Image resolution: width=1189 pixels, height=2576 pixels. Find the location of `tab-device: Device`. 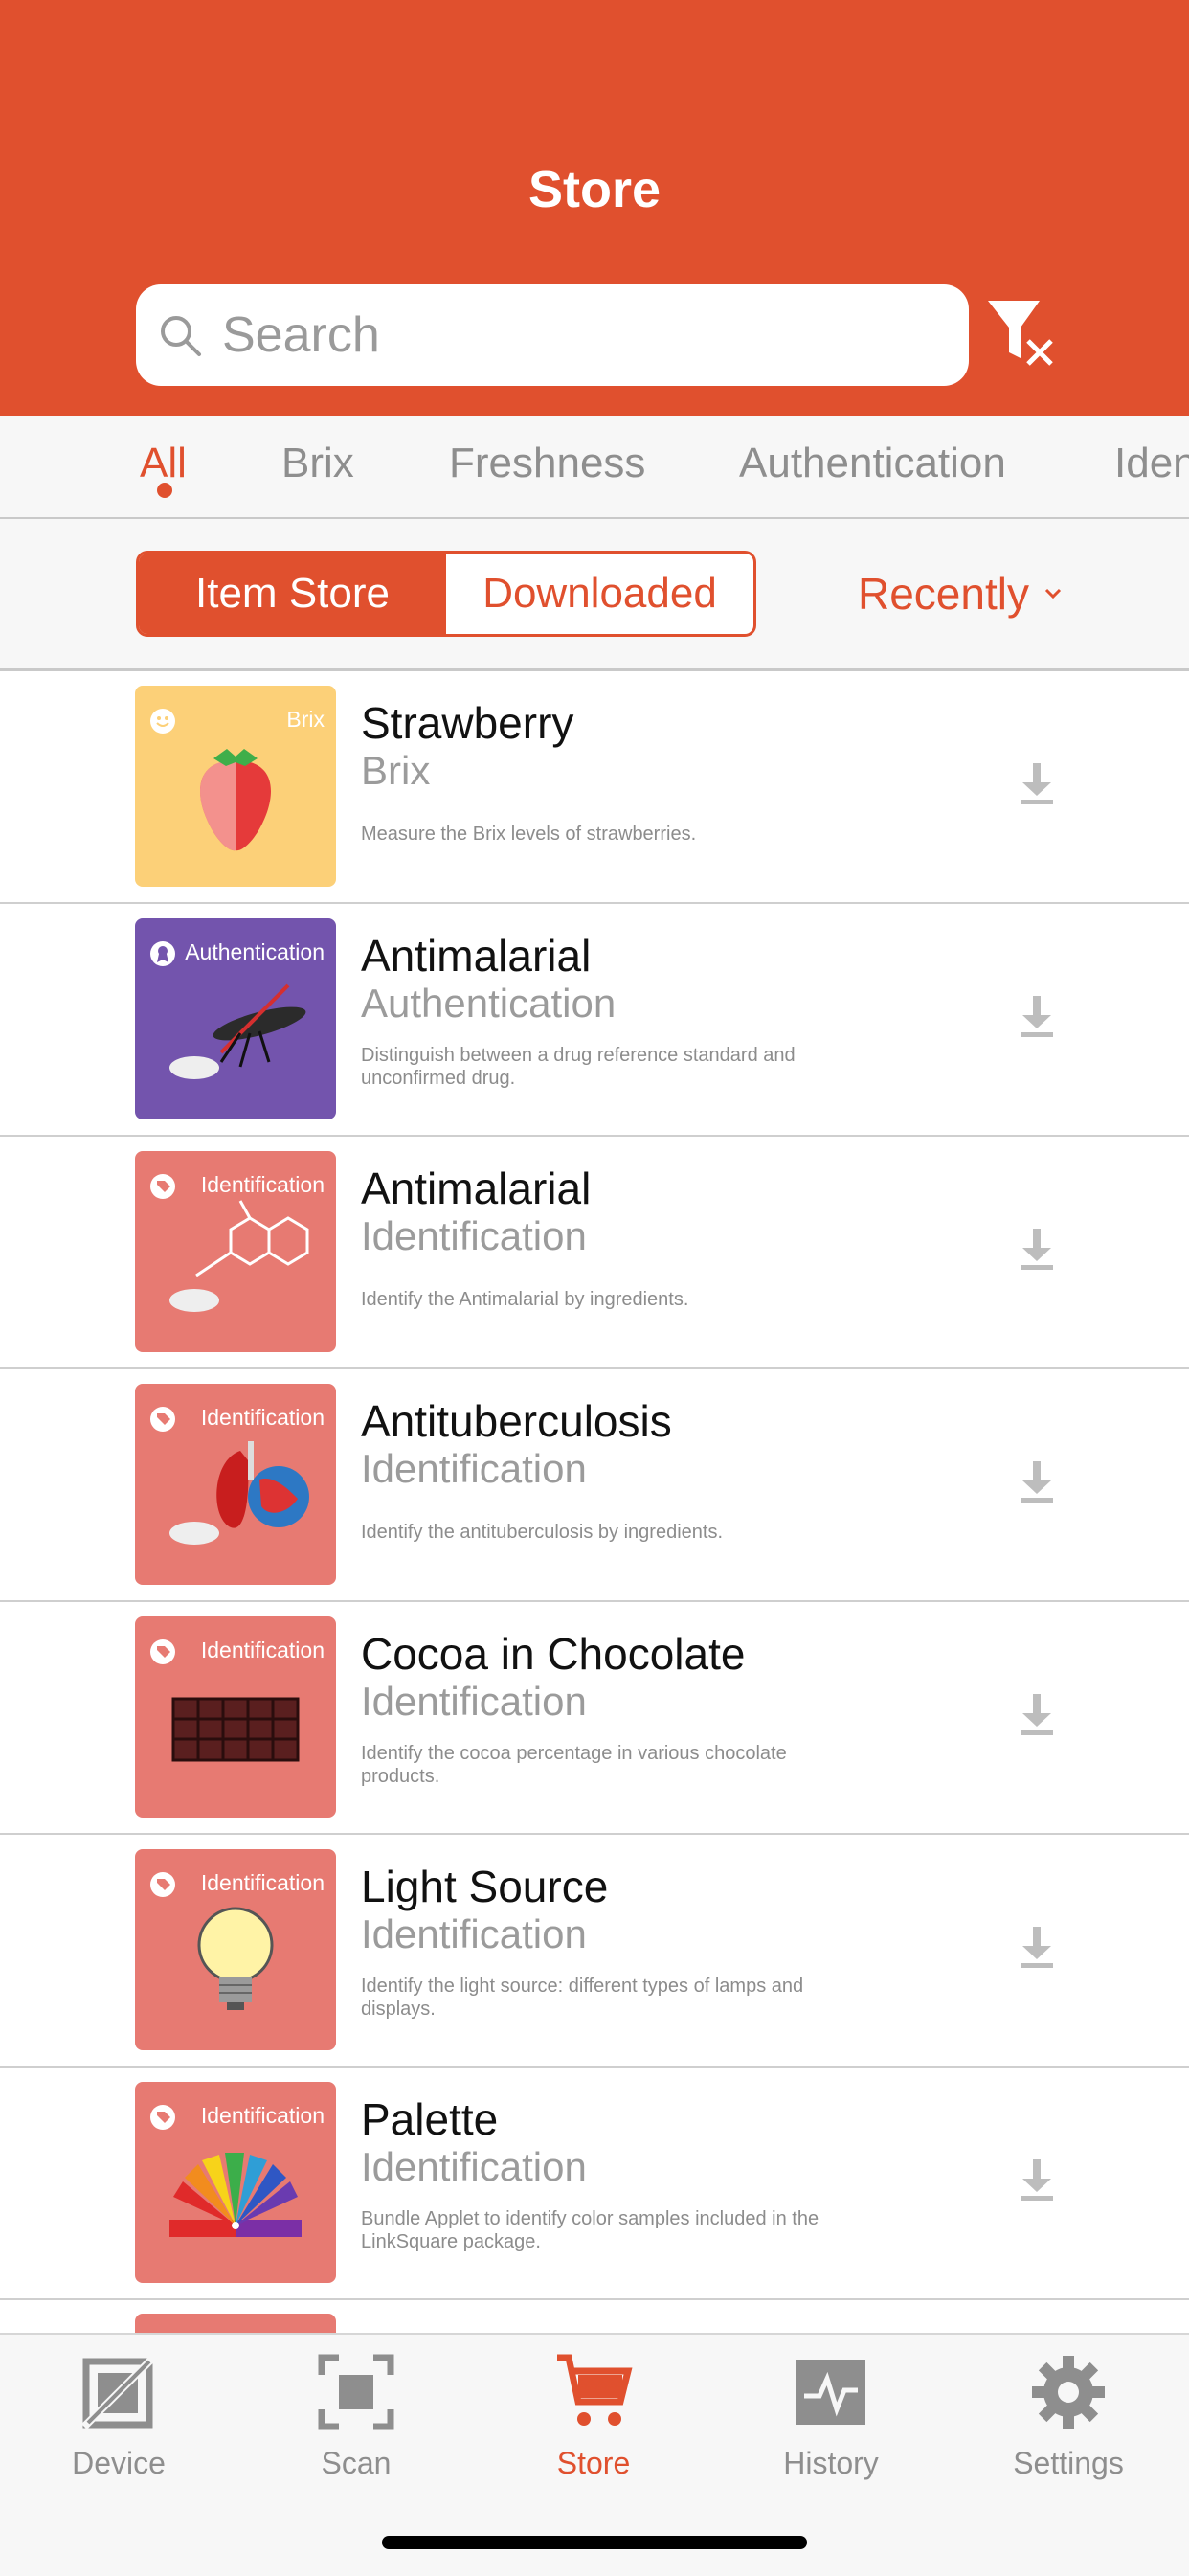

tab-device: Device is located at coordinates (119, 2416).